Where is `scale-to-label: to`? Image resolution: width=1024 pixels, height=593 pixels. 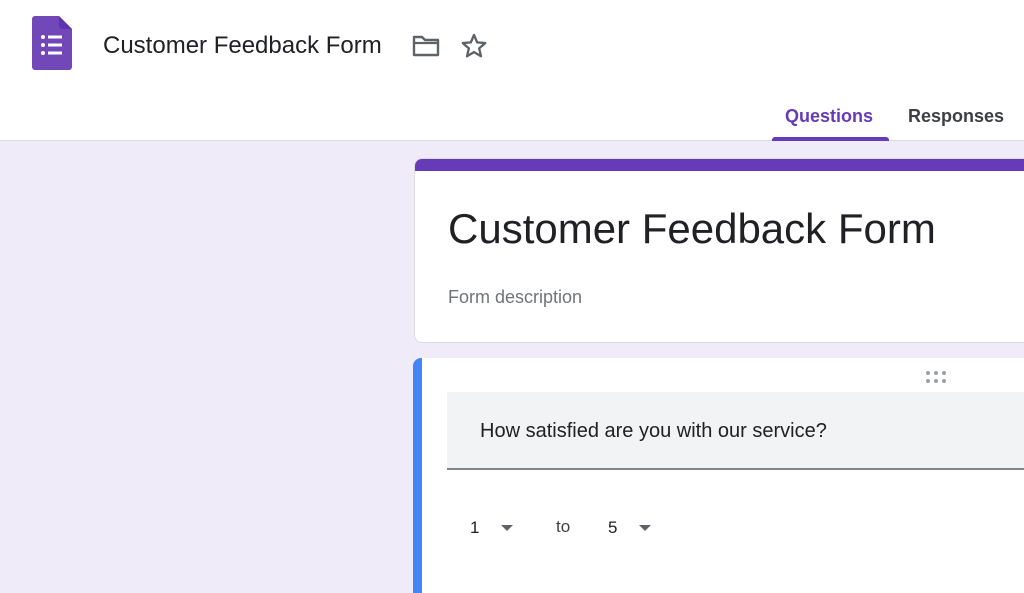 scale-to-label: to is located at coordinates (563, 526).